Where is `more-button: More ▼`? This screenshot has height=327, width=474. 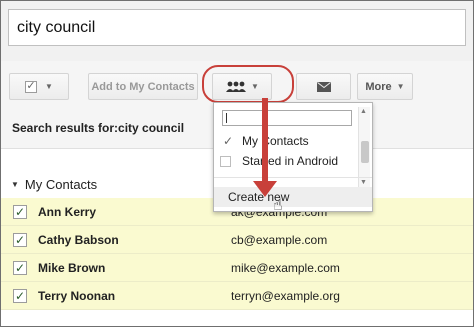
more-button: More ▼ is located at coordinates (385, 86).